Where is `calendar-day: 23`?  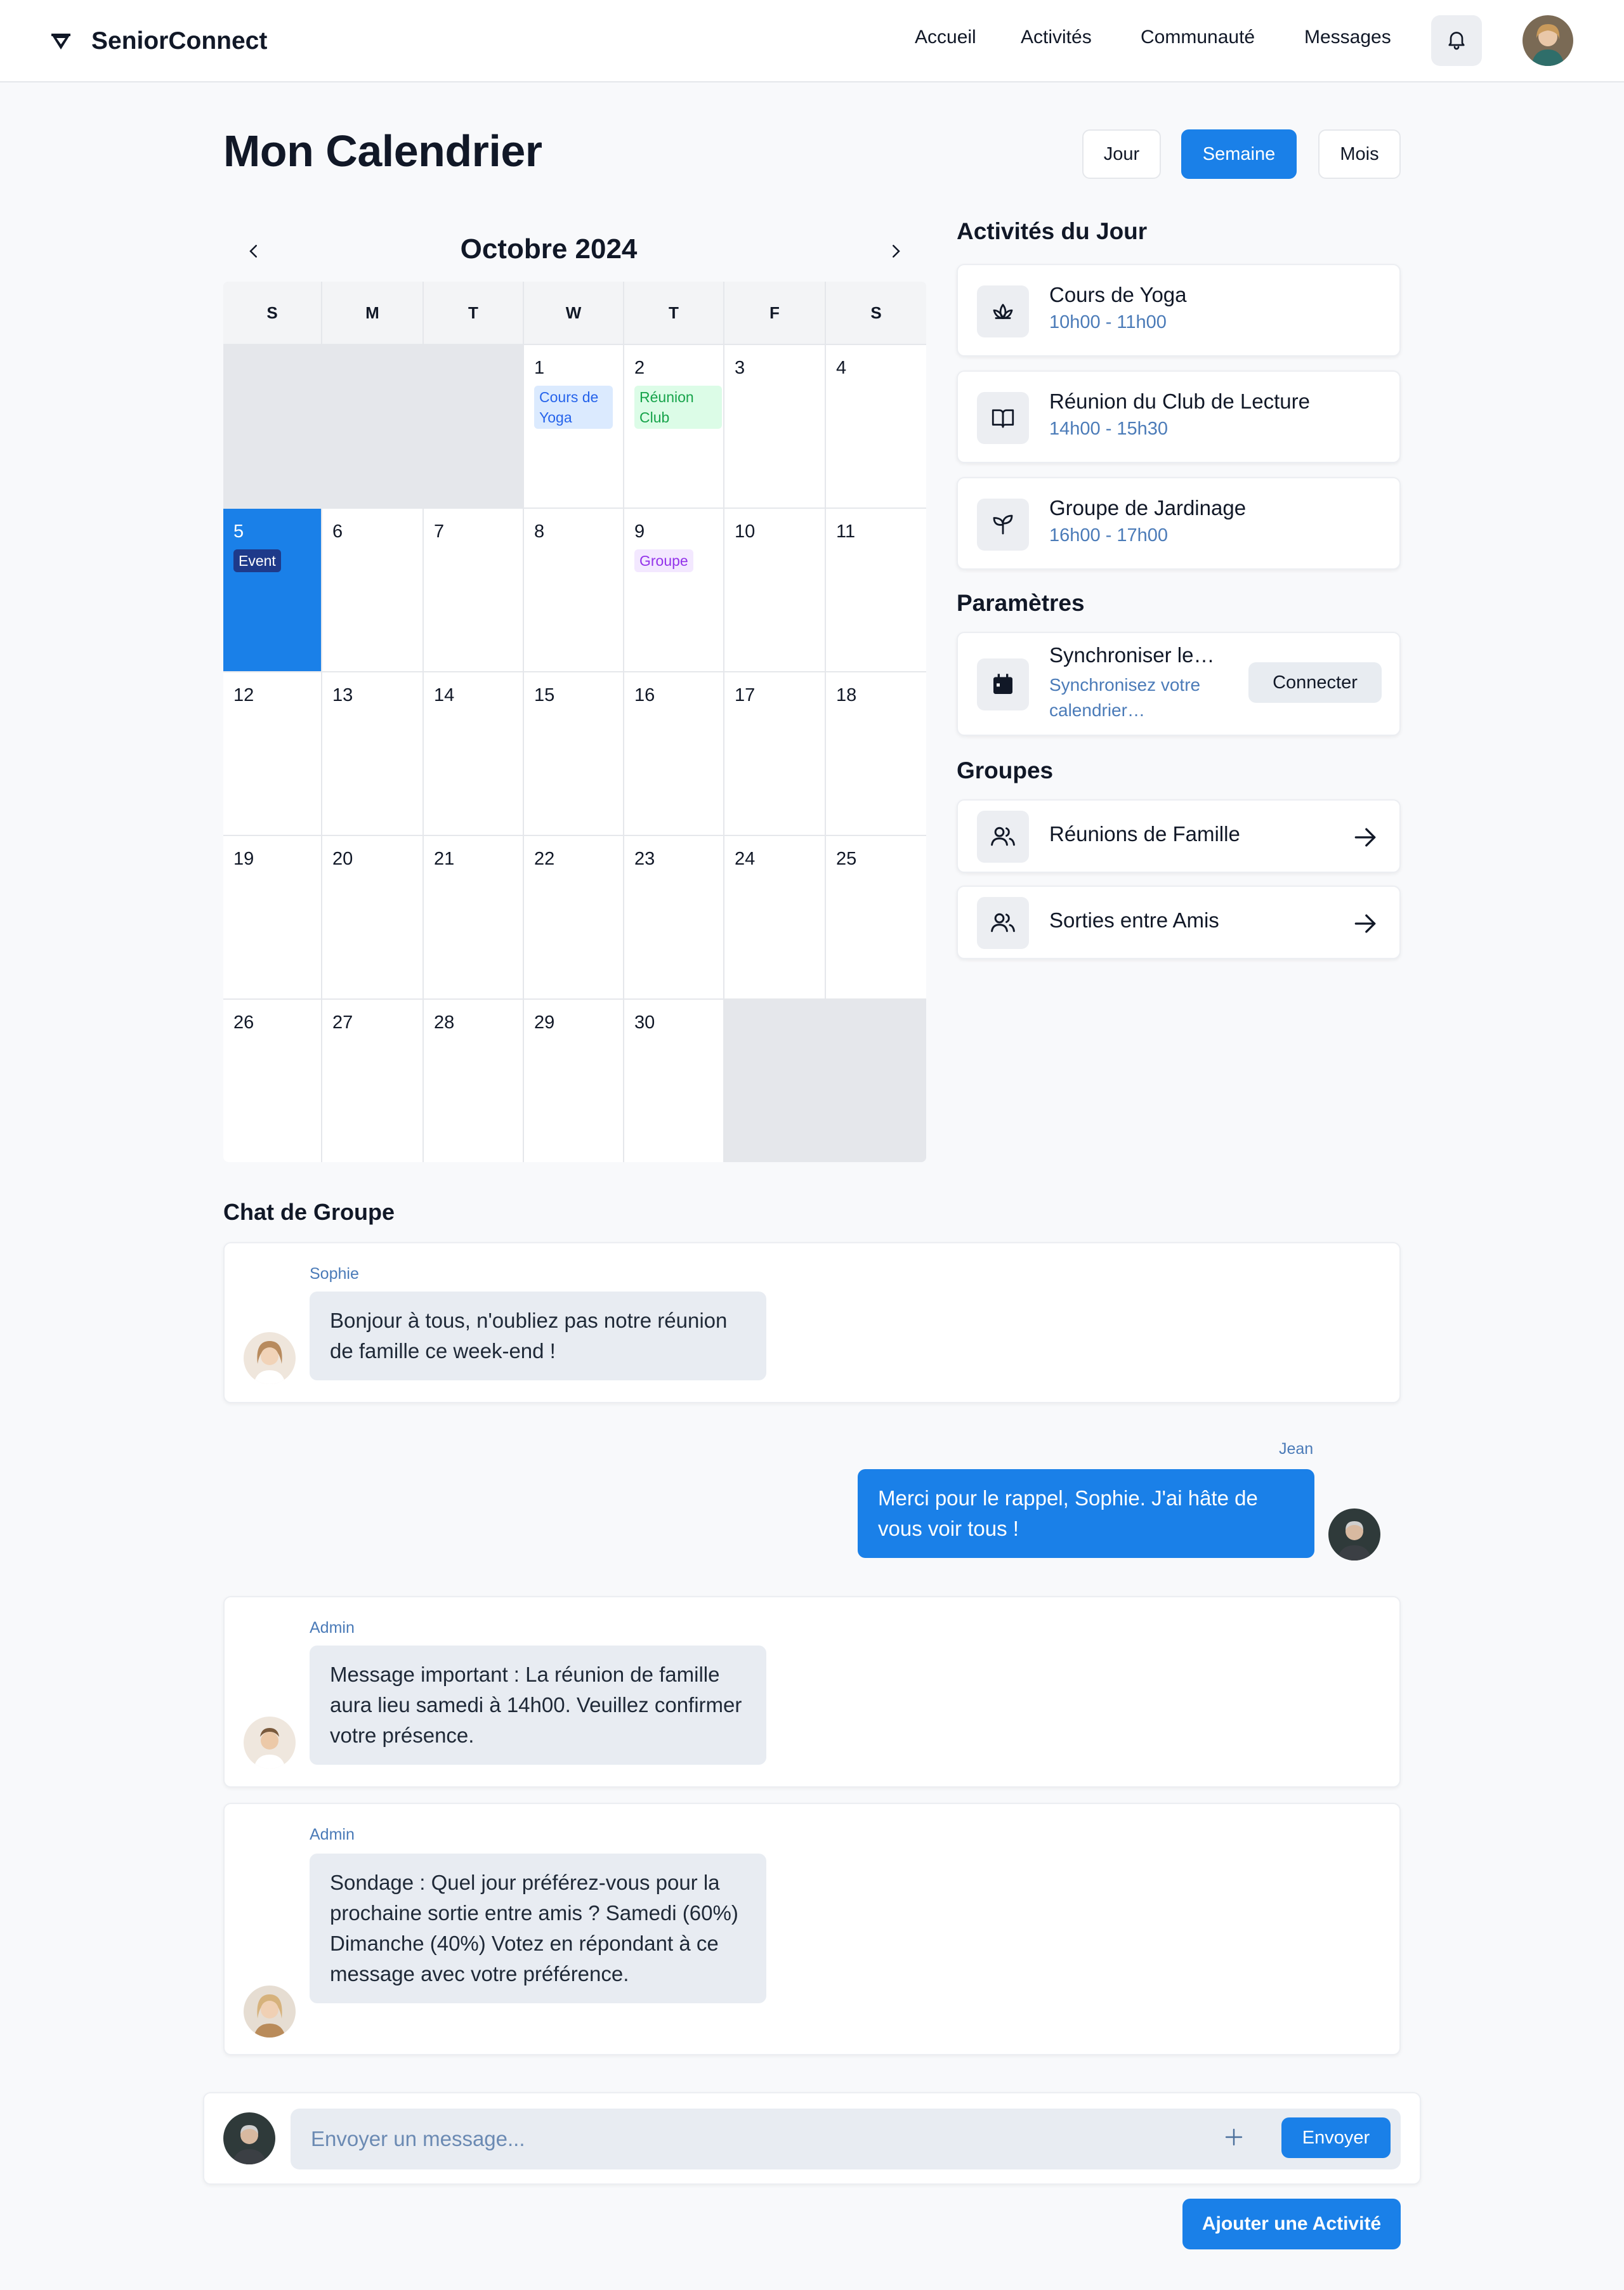
calendar-day: 23 is located at coordinates (674, 917).